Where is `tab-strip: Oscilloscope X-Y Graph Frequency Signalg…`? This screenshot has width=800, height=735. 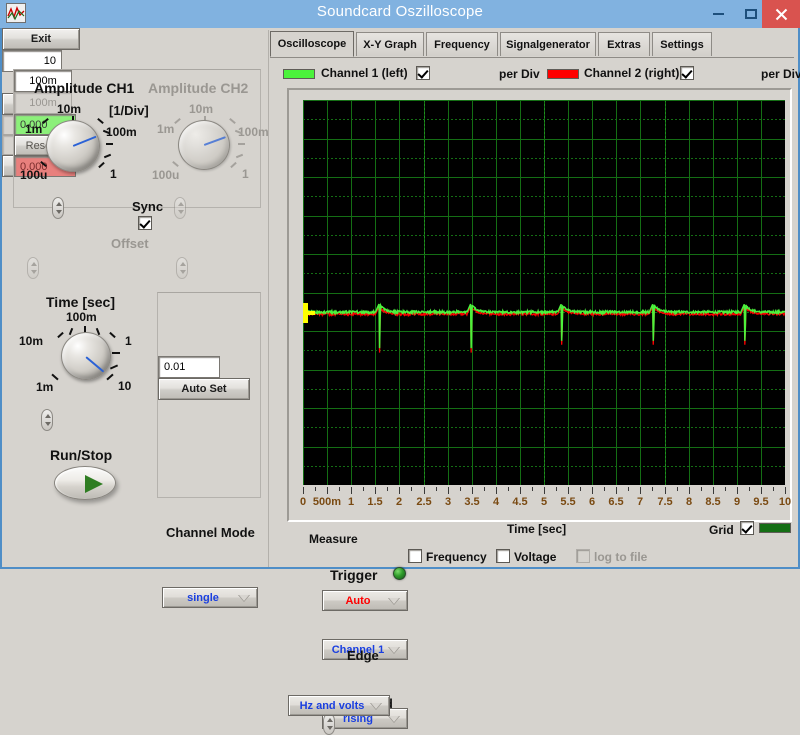
tab-strip: Oscilloscope X-Y Graph Frequency Signalg… is located at coordinates (532, 44).